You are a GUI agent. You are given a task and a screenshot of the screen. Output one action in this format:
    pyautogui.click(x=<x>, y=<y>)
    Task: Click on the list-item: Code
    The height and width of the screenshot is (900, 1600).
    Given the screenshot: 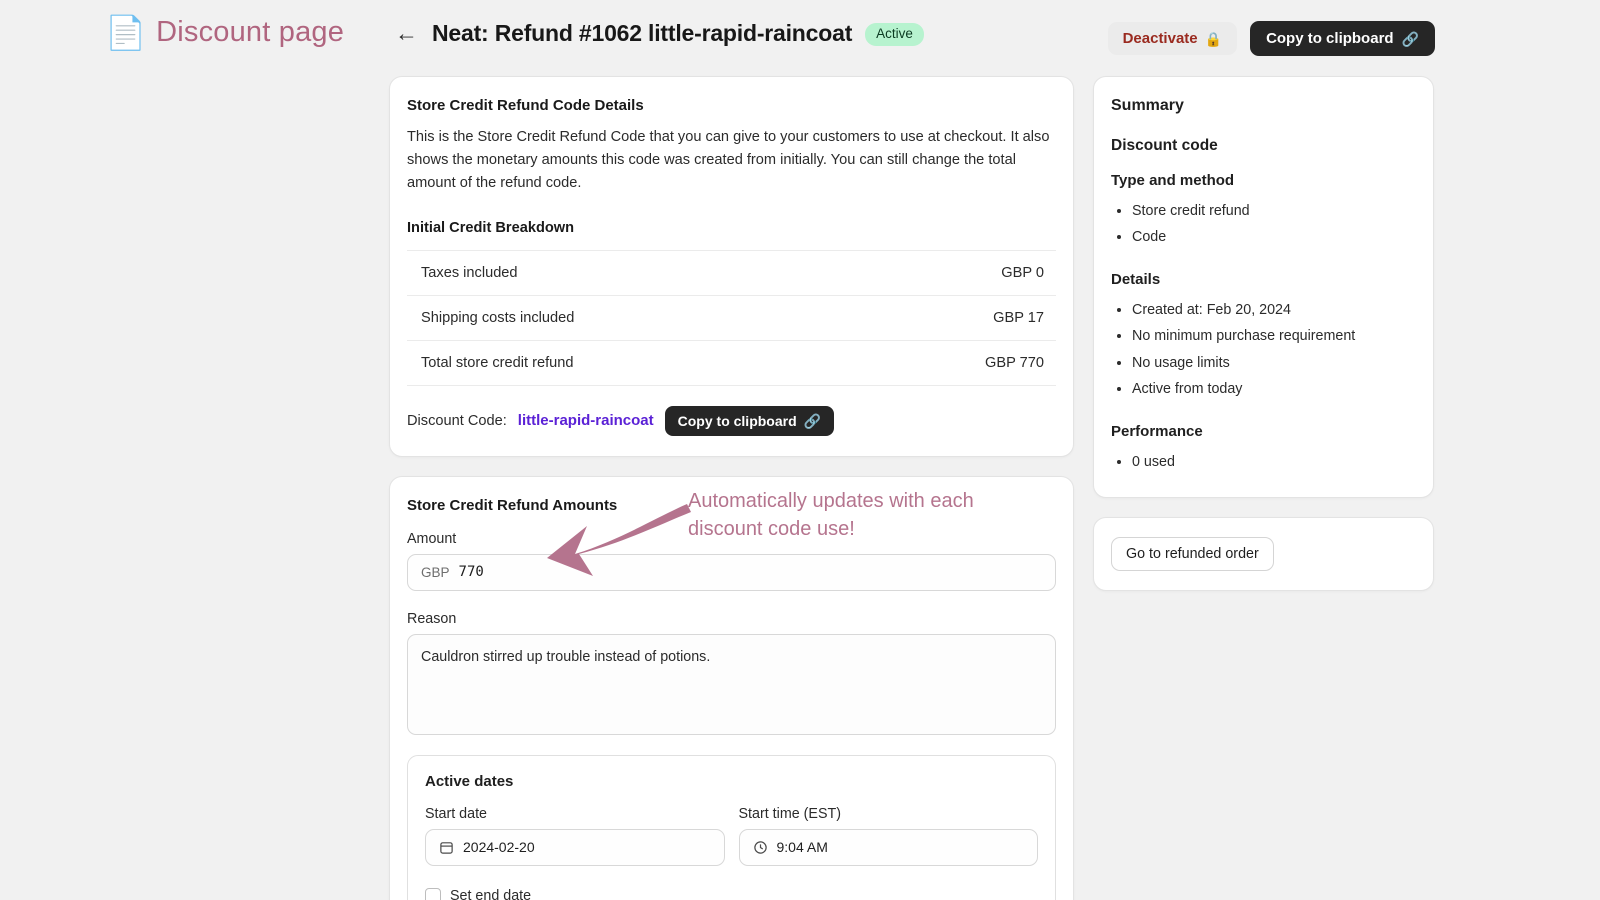 What is the action you would take?
    pyautogui.click(x=1274, y=237)
    